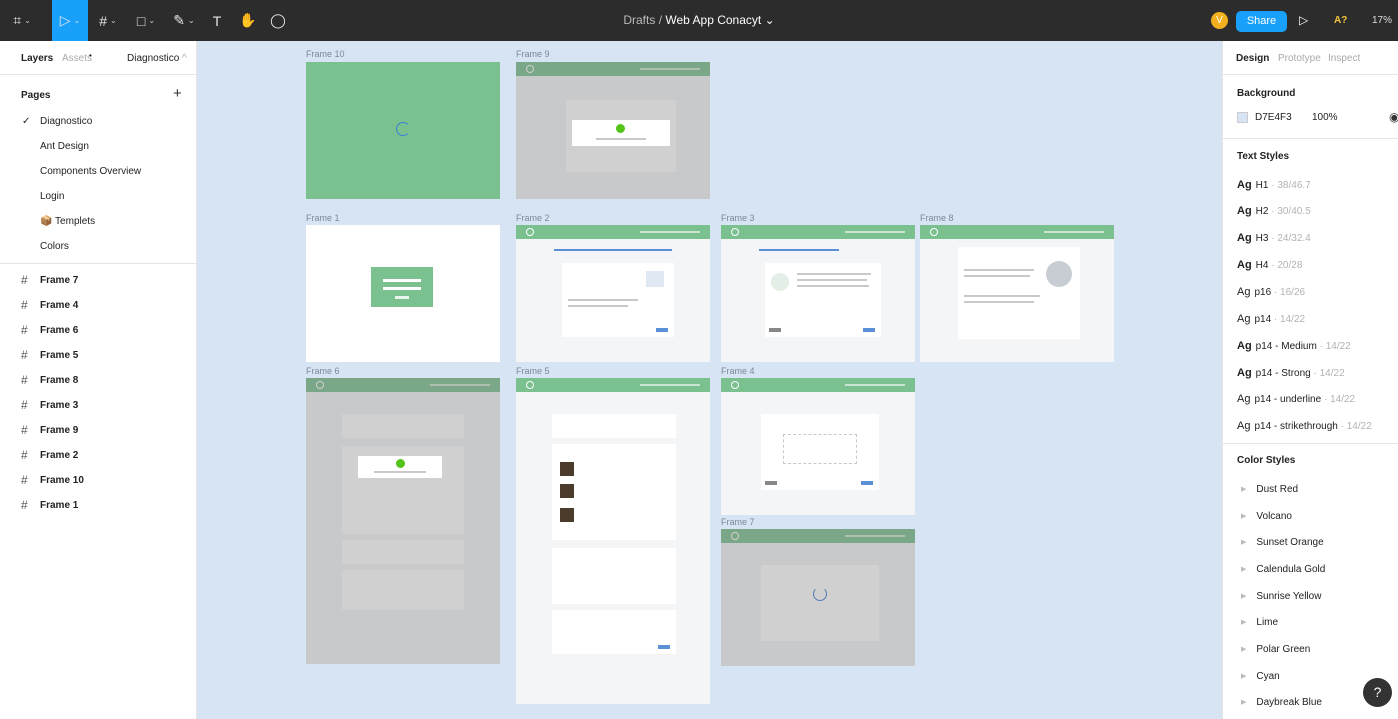  What do you see at coordinates (738, 522) in the screenshot?
I see `frame-label: Frame 7` at bounding box center [738, 522].